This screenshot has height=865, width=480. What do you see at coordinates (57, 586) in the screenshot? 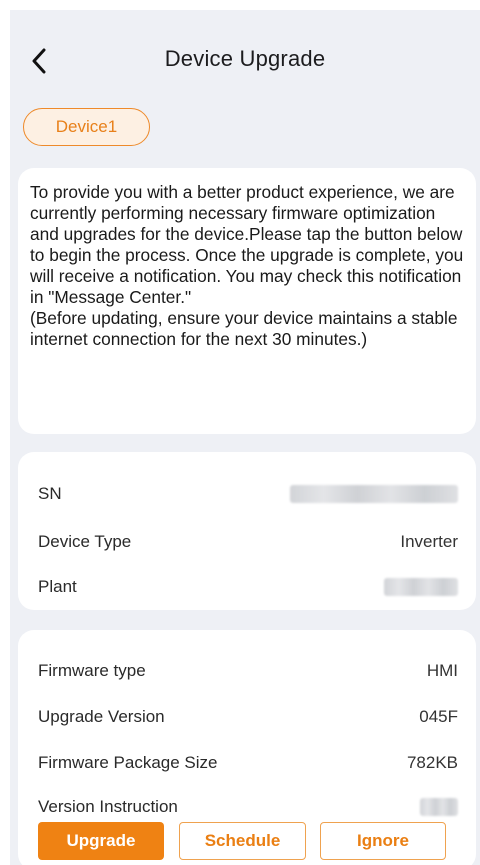
I see `plant-label: Plant` at bounding box center [57, 586].